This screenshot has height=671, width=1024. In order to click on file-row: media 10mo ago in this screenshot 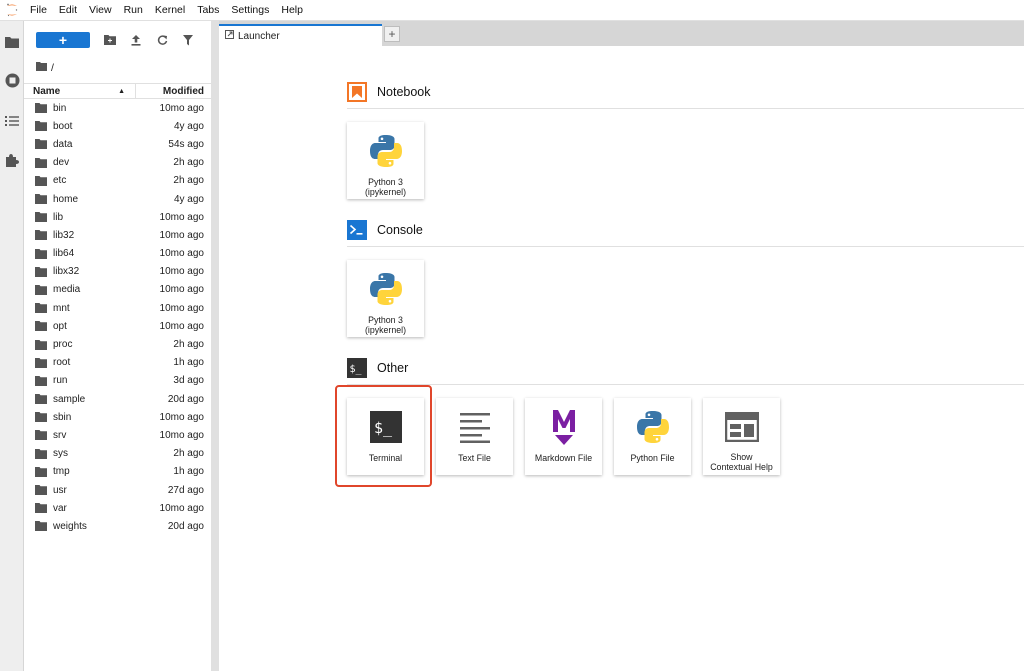, I will do `click(117, 290)`.